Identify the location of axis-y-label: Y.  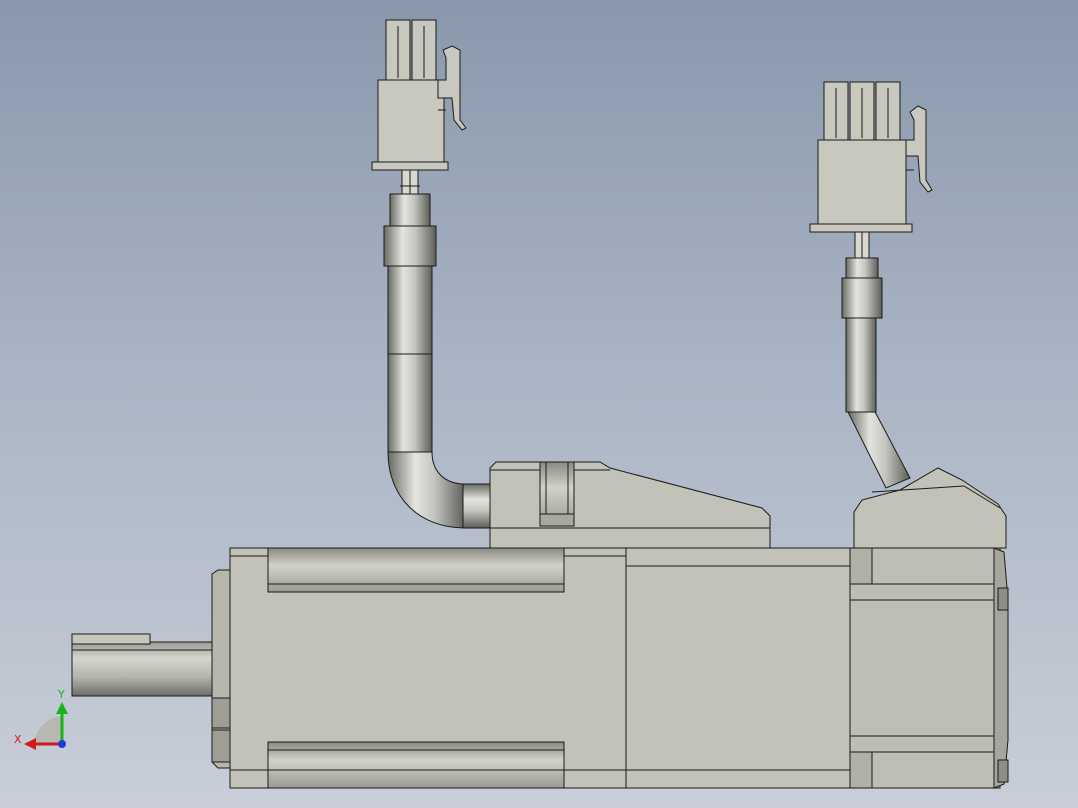
(61, 694).